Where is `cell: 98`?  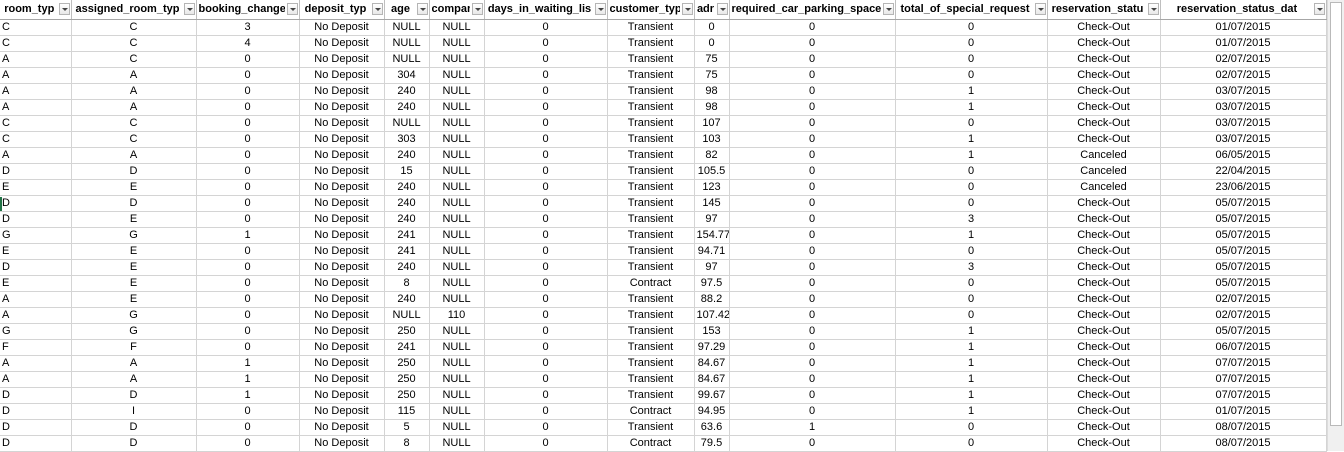 cell: 98 is located at coordinates (712, 91).